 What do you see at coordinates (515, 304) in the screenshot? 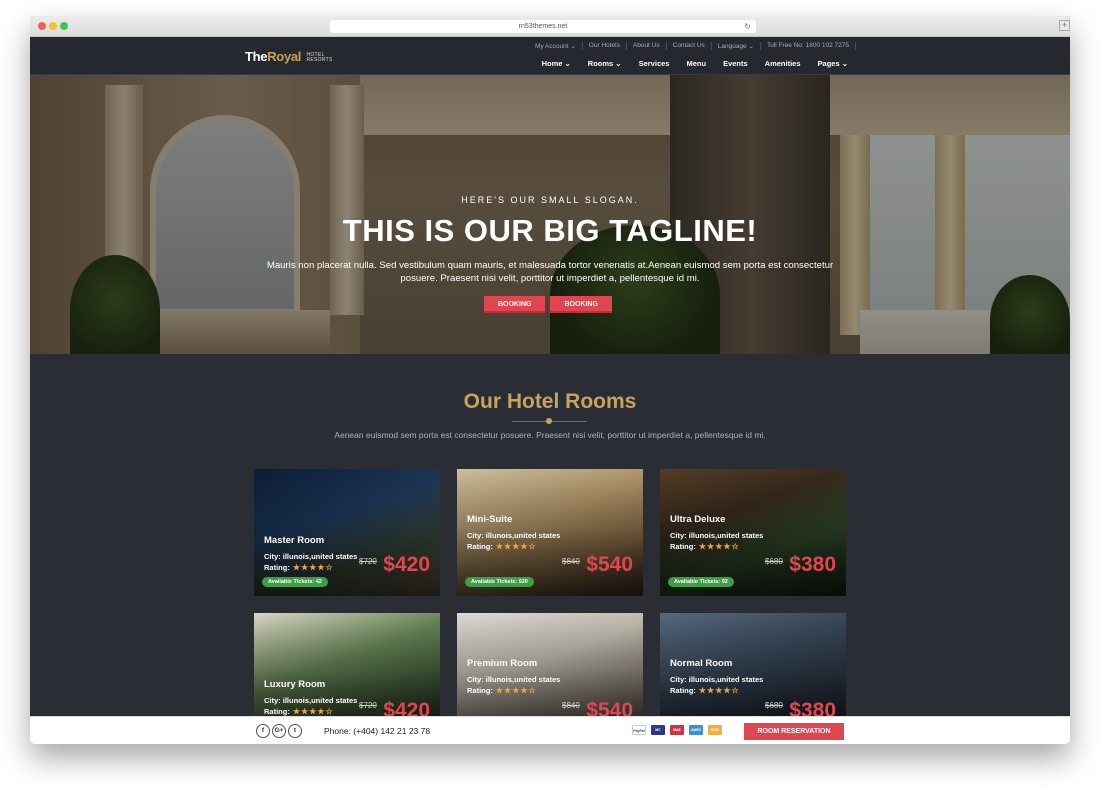
I see `booking-button: BOOKING` at bounding box center [515, 304].